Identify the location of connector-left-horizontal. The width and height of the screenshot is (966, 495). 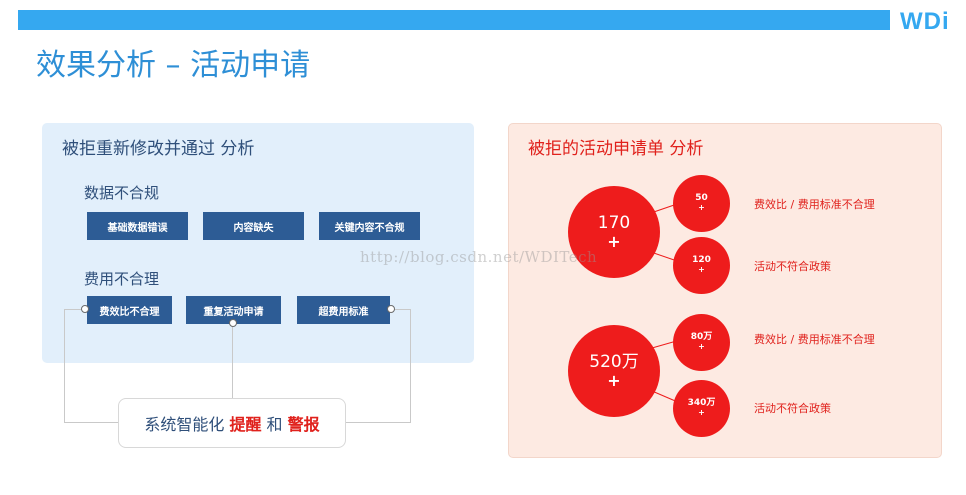
(91, 422).